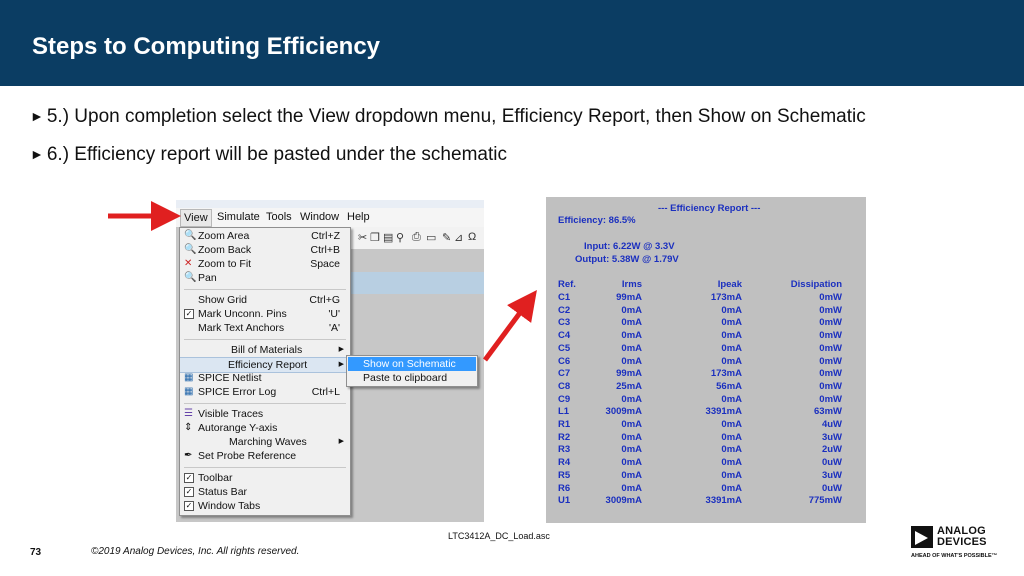 The height and width of the screenshot is (576, 1024). Describe the element at coordinates (631, 284) in the screenshot. I see `column-header: Irms` at that location.